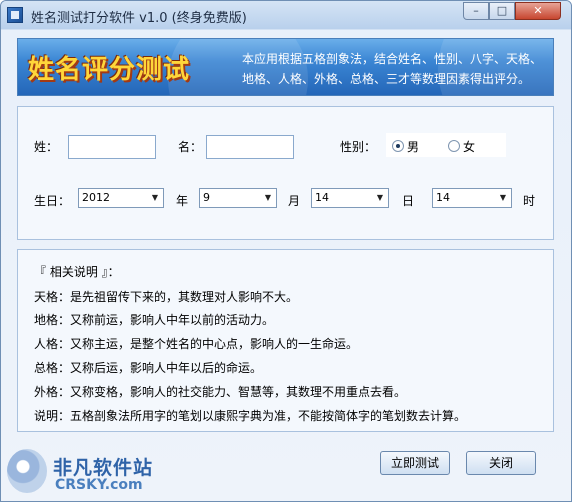 The width and height of the screenshot is (572, 502). I want to click on window-title: 姓名测试打分软件 v1.0 (终身免费版), so click(139, 18).